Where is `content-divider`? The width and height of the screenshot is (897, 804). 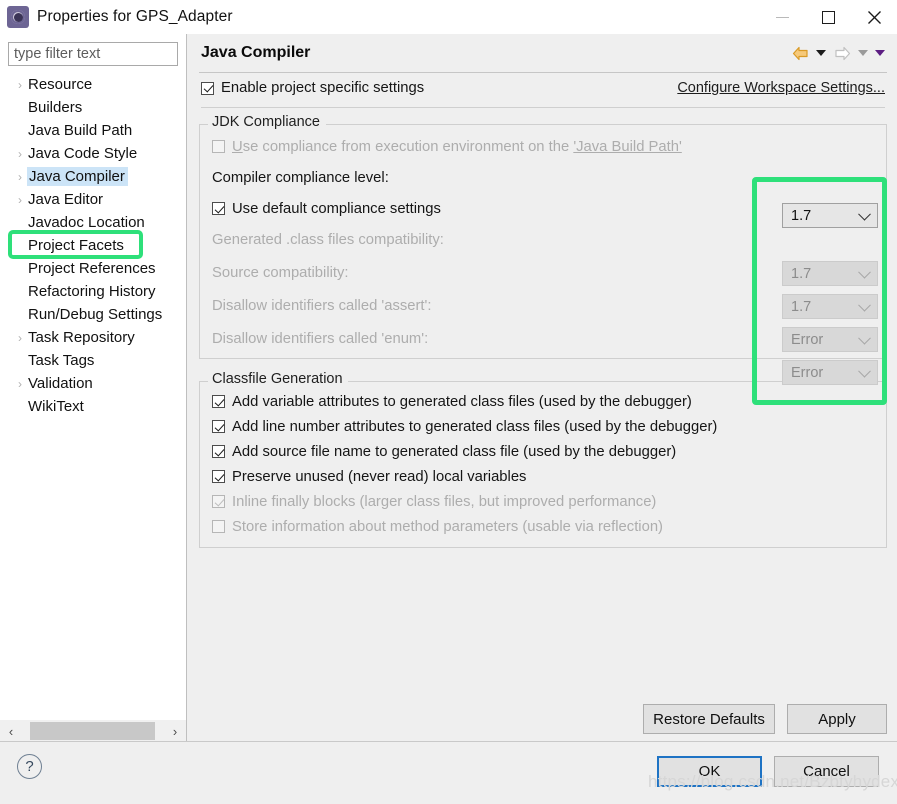 content-divider is located at coordinates (543, 107).